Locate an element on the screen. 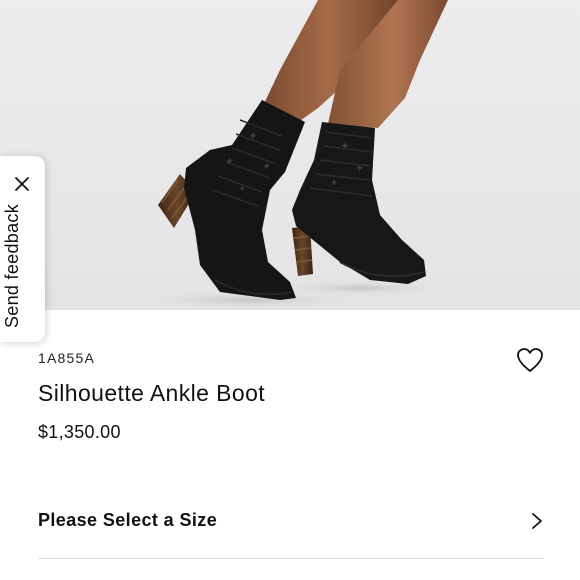 Image resolution: width=580 pixels, height=580 pixels. left-boot: ✦ ✦ ✦ ✦ is located at coordinates (231, 200).